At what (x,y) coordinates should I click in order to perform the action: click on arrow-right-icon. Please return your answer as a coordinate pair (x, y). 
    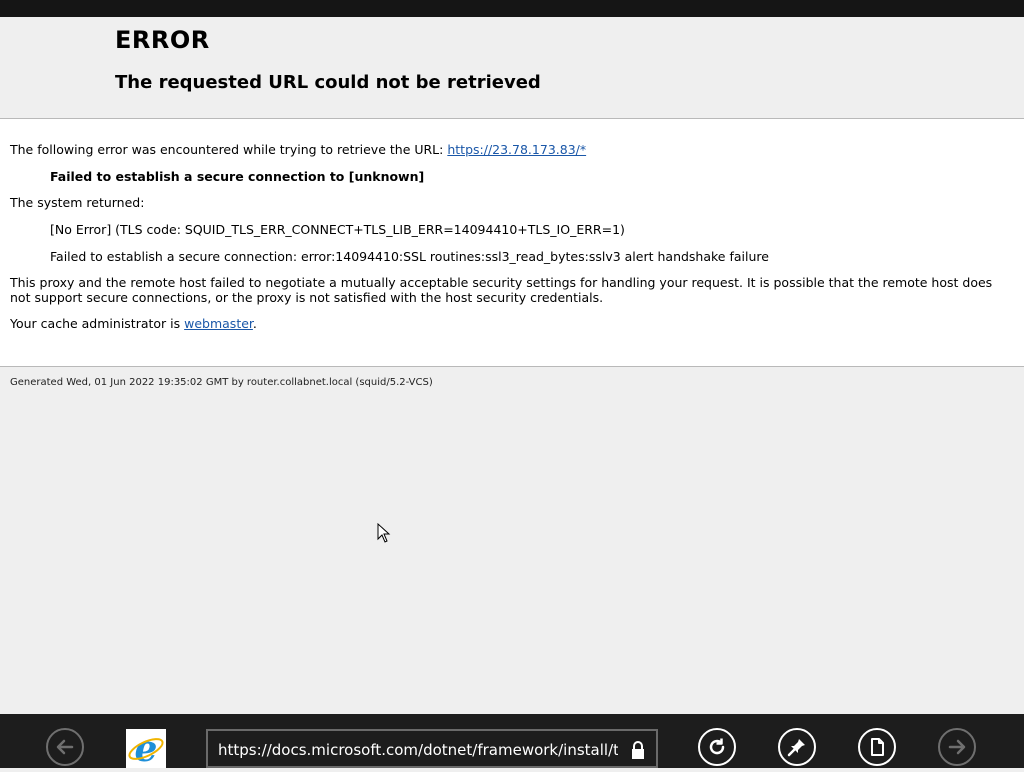
    Looking at the image, I should click on (957, 747).